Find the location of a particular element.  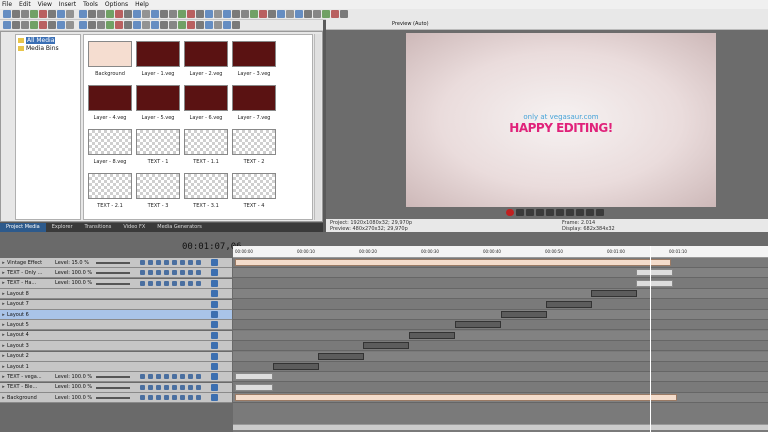

menu-options: Options is located at coordinates (116, 4).